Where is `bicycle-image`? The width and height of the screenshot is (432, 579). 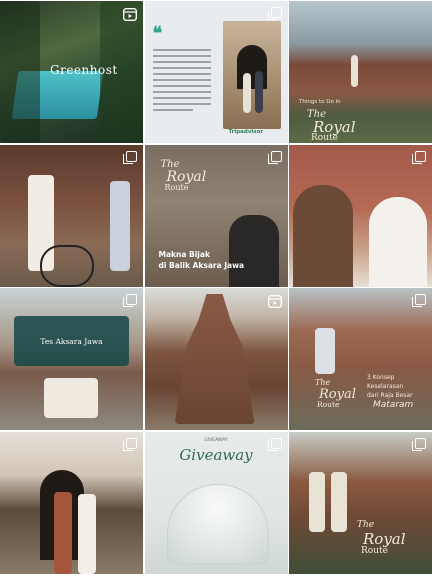 bicycle-image is located at coordinates (67, 265).